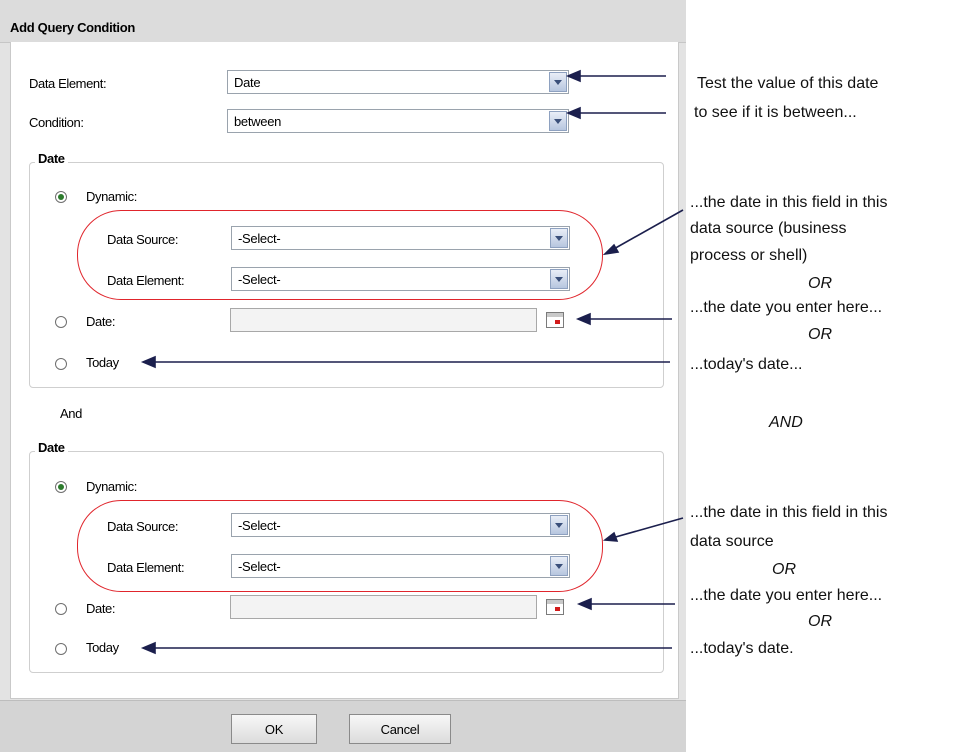  What do you see at coordinates (742, 648) in the screenshot?
I see `annotation-16: ...today's date.` at bounding box center [742, 648].